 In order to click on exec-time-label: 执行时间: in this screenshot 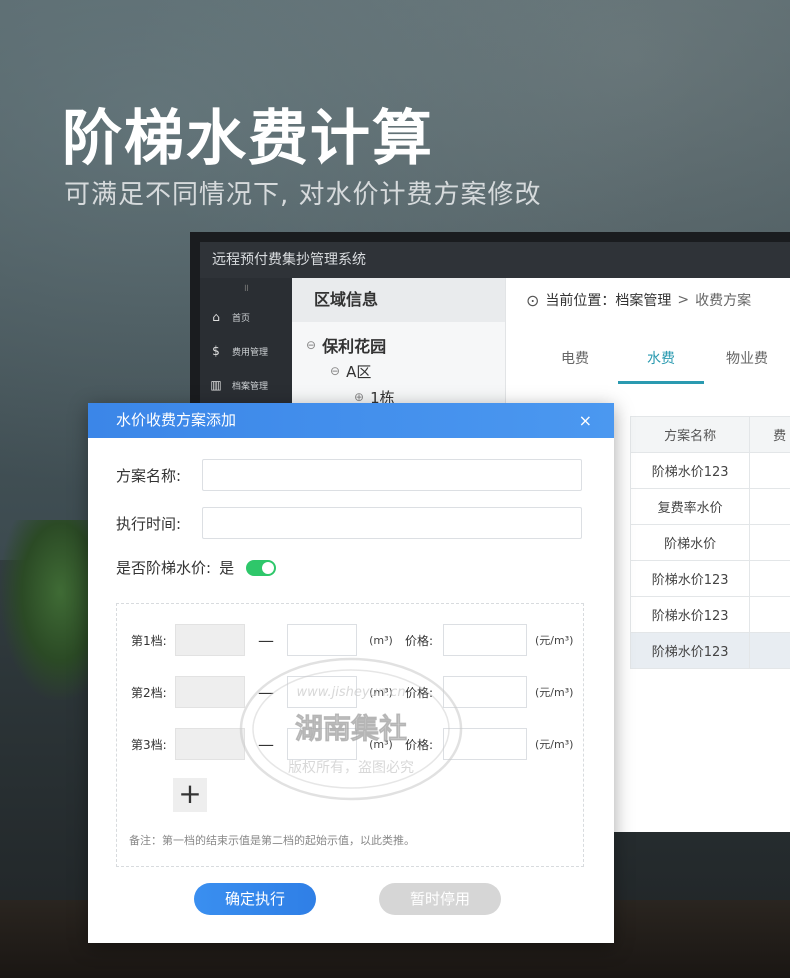, I will do `click(149, 523)`.